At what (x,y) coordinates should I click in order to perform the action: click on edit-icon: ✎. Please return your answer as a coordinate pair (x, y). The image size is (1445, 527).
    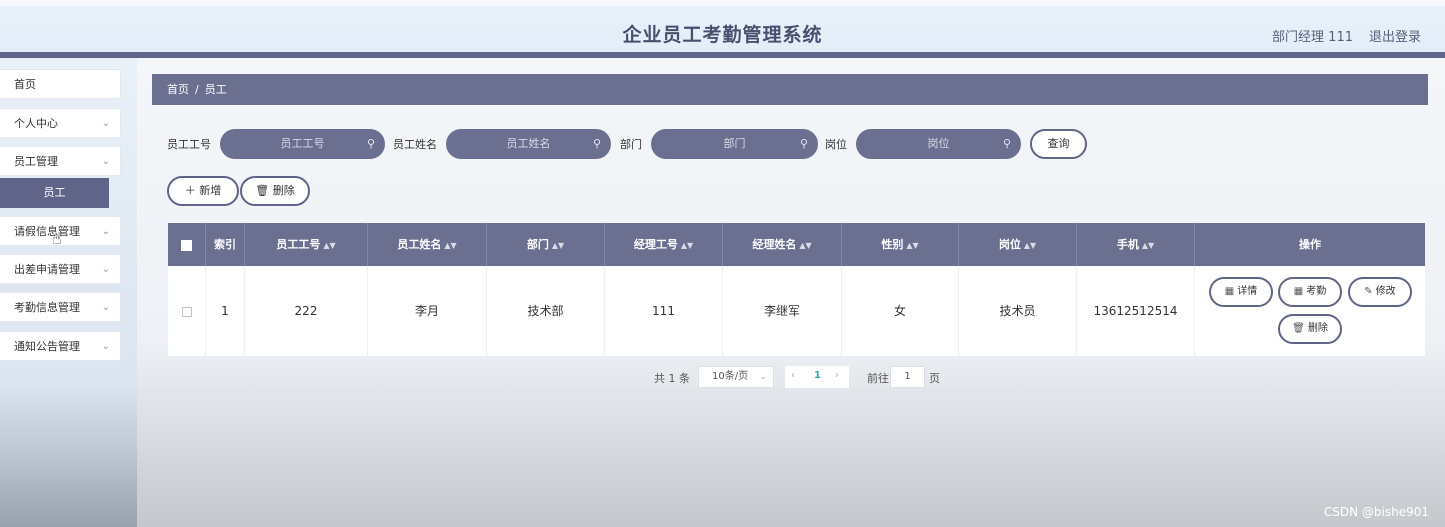
    Looking at the image, I should click on (1368, 291).